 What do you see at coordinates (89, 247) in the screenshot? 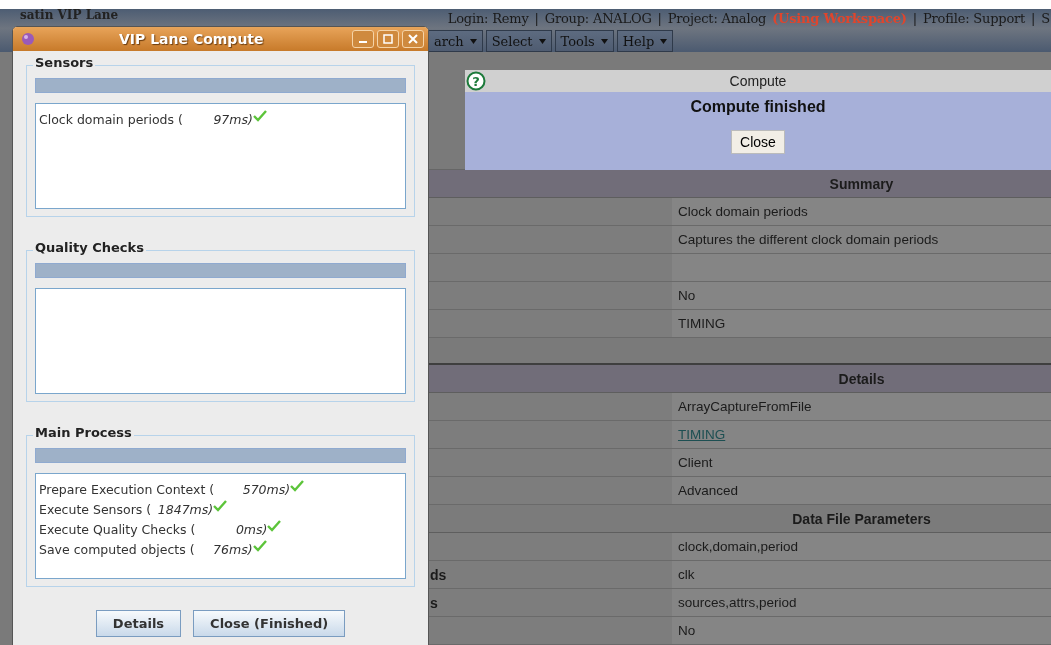
I see `group-title: Quality Checks` at bounding box center [89, 247].